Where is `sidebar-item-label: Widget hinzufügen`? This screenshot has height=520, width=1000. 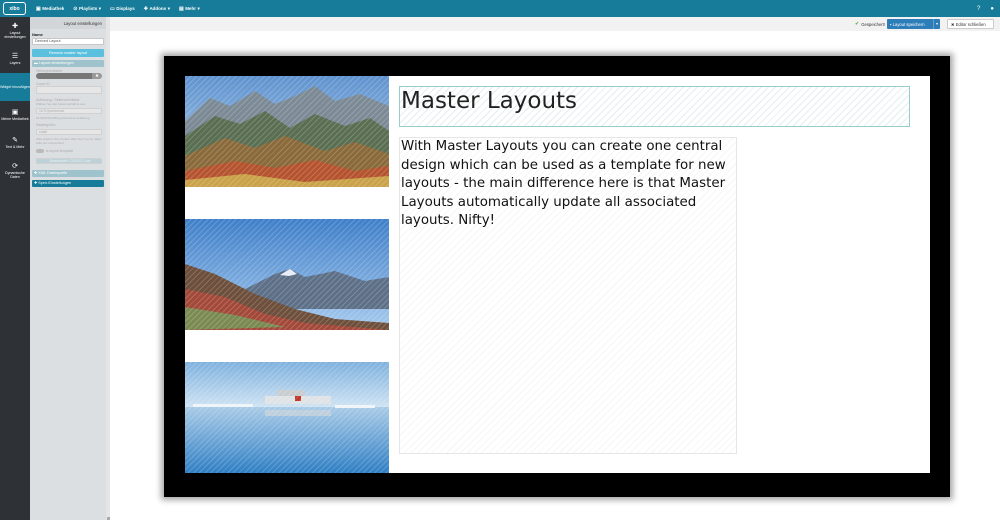 sidebar-item-label: Widget hinzufügen is located at coordinates (15, 87).